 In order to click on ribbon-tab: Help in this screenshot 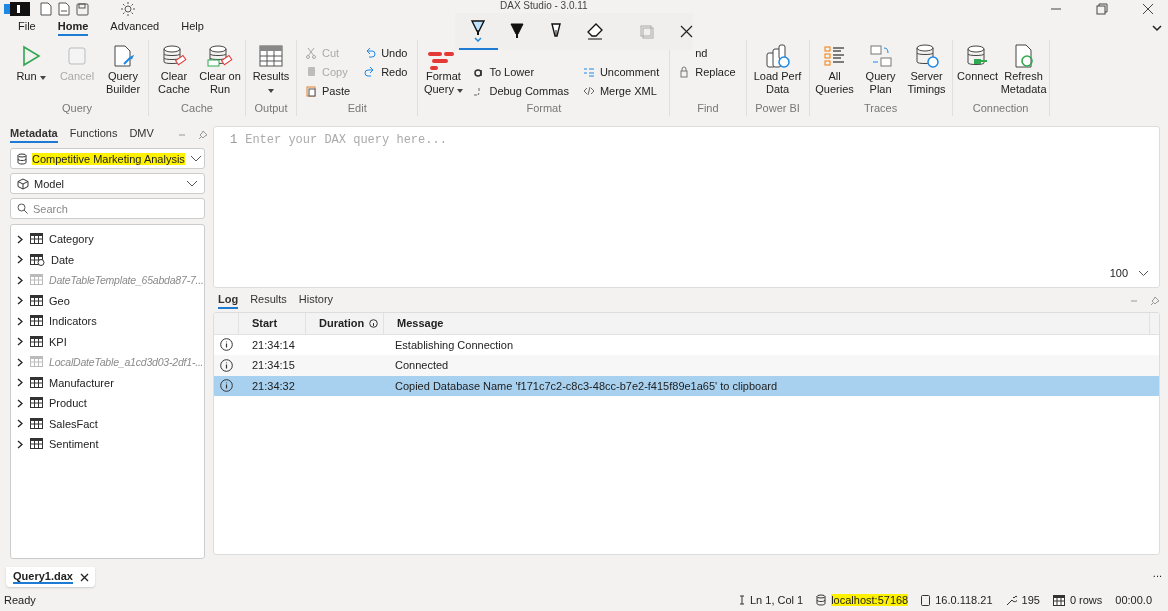, I will do `click(192, 28)`.